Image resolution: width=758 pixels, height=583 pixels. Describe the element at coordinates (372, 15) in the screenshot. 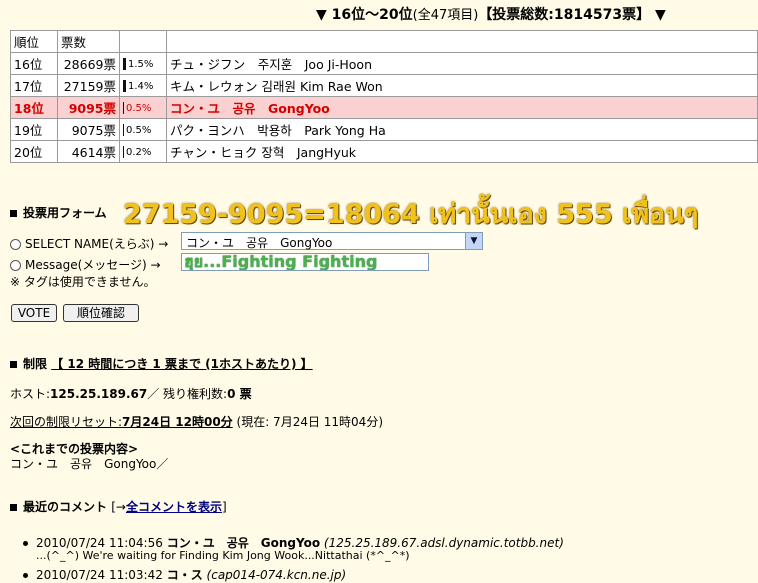

I see `range-text: 16位～20位` at that location.